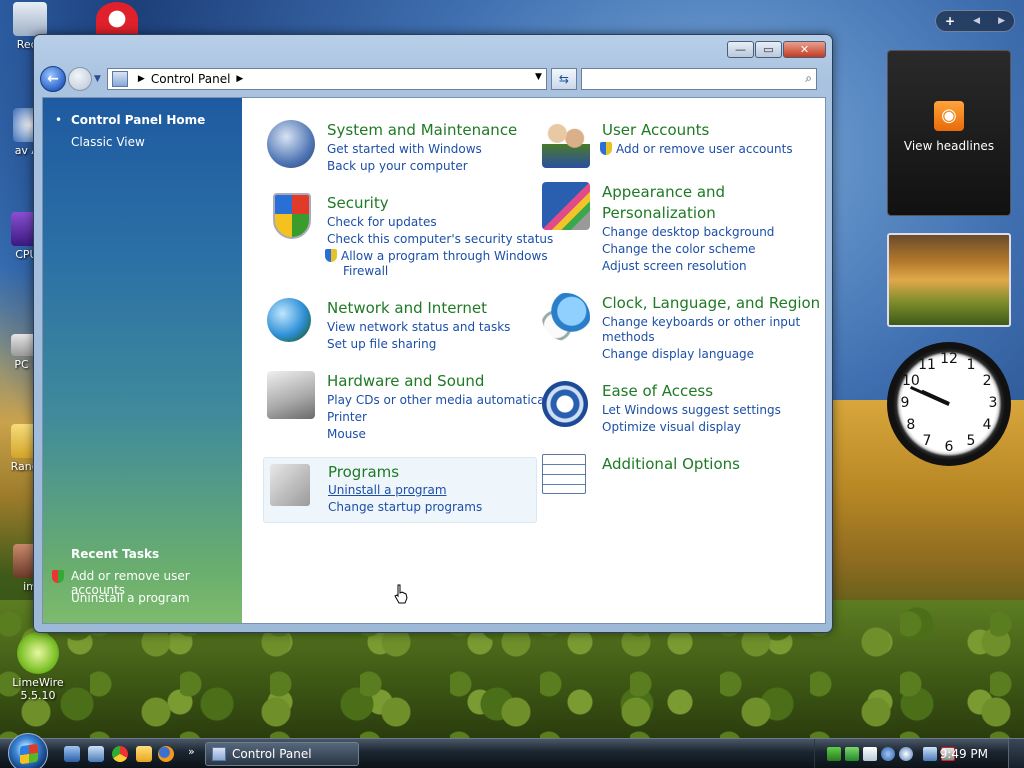 The width and height of the screenshot is (1024, 768). I want to click on desktop-icon-limewire: LimeWire 5.5.10, so click(38, 667).